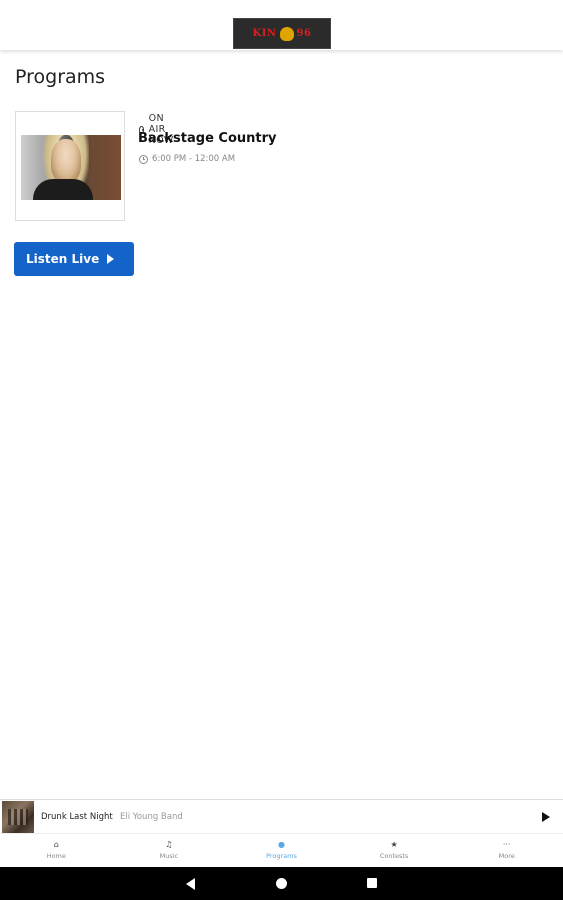 The width and height of the screenshot is (563, 900). Describe the element at coordinates (169, 844) in the screenshot. I see `music-note-icon: ♫` at that location.